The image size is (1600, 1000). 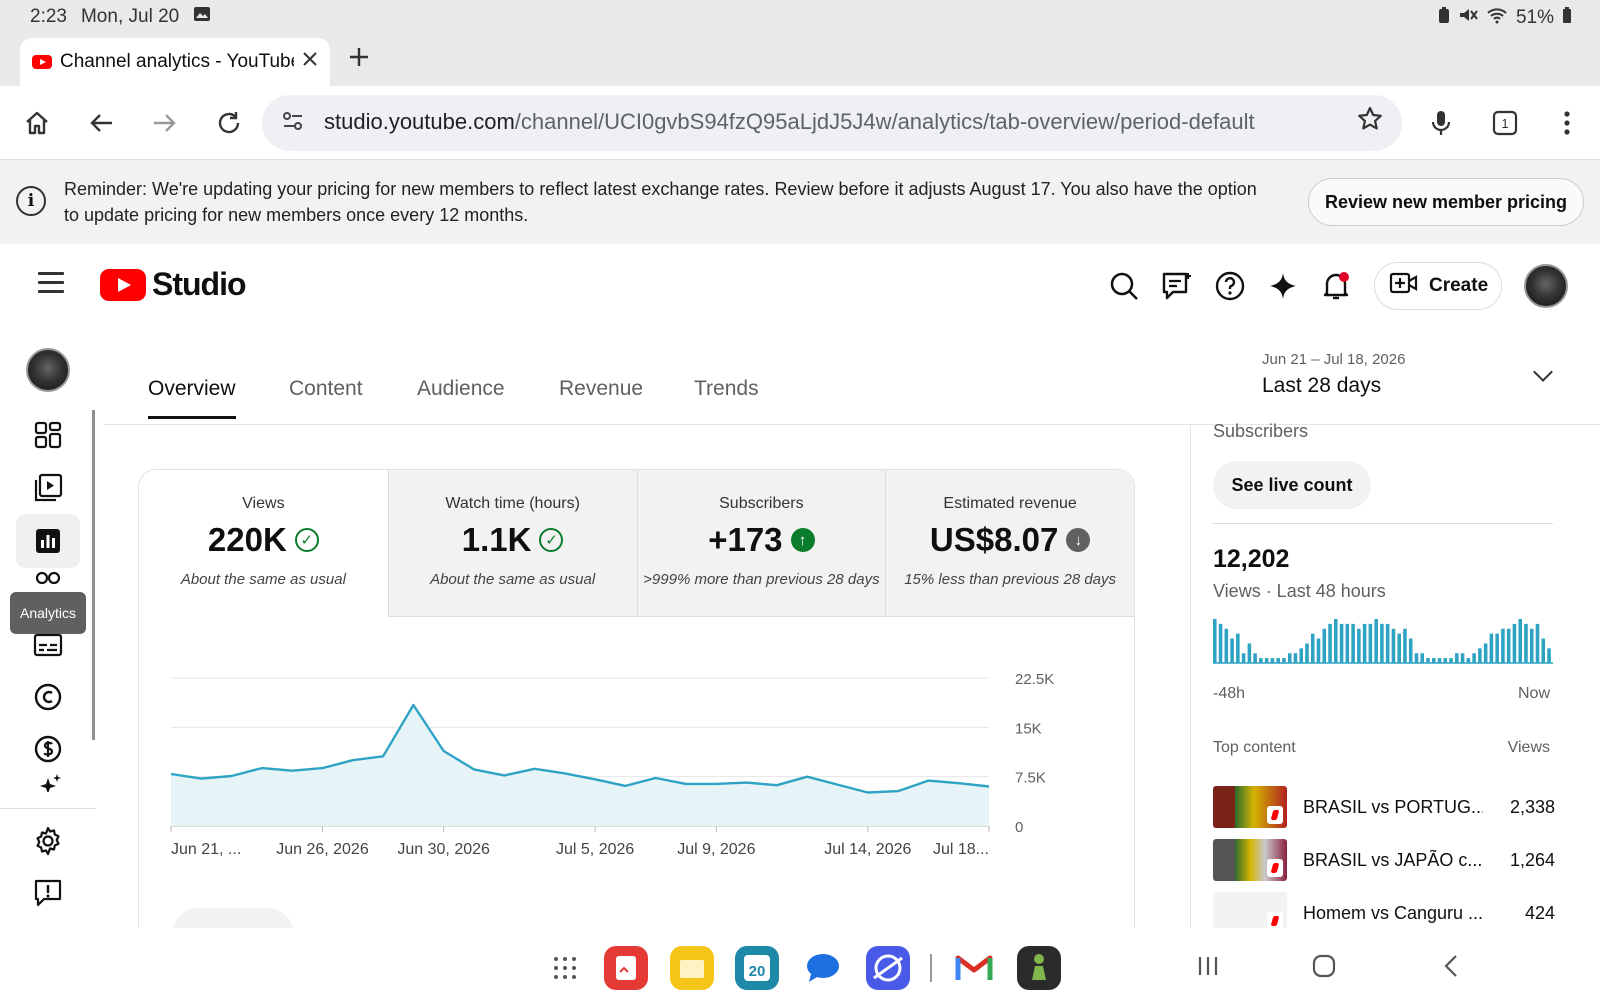 What do you see at coordinates (48, 16) in the screenshot?
I see `status-time: 2:23` at bounding box center [48, 16].